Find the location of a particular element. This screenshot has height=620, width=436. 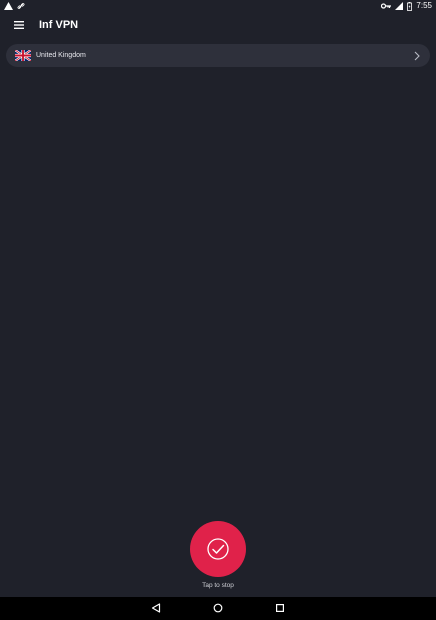

connect-toggle-button is located at coordinates (218, 549).